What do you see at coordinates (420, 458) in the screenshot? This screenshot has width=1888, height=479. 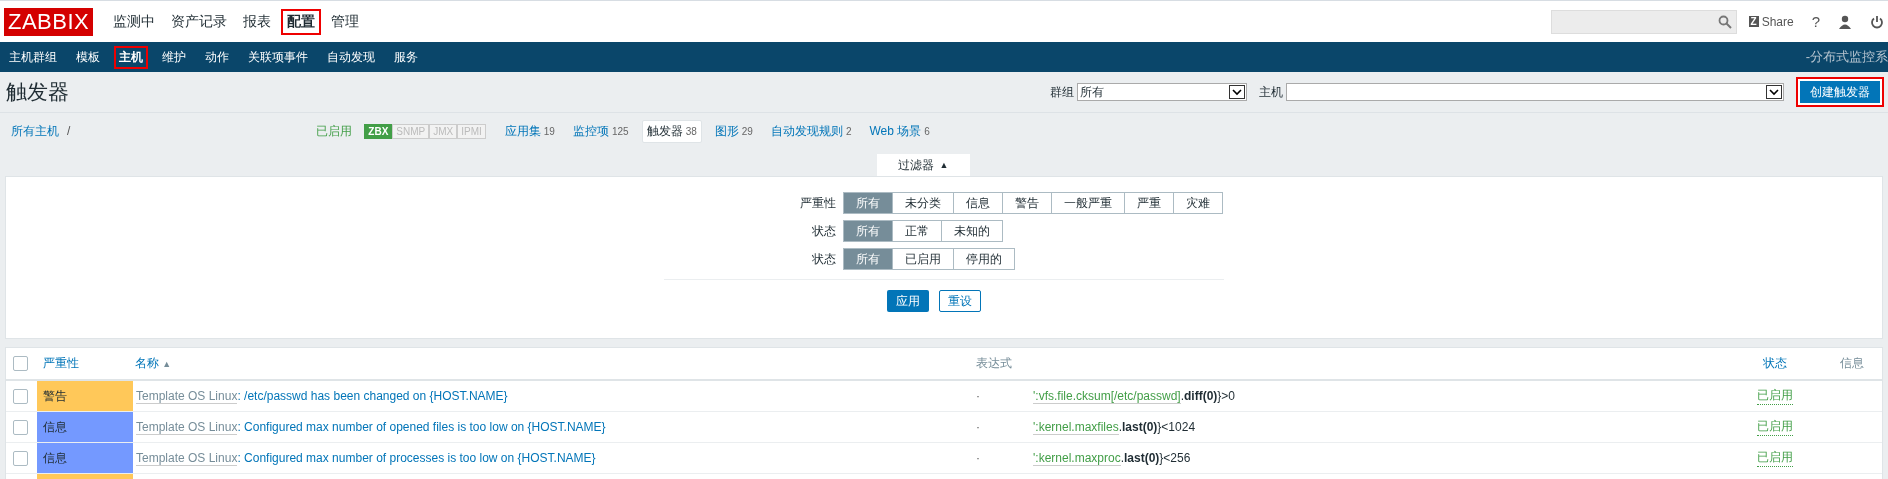 I see `trigger-name-link: Configured max number of processes is too low on {HOST.NAME}` at bounding box center [420, 458].